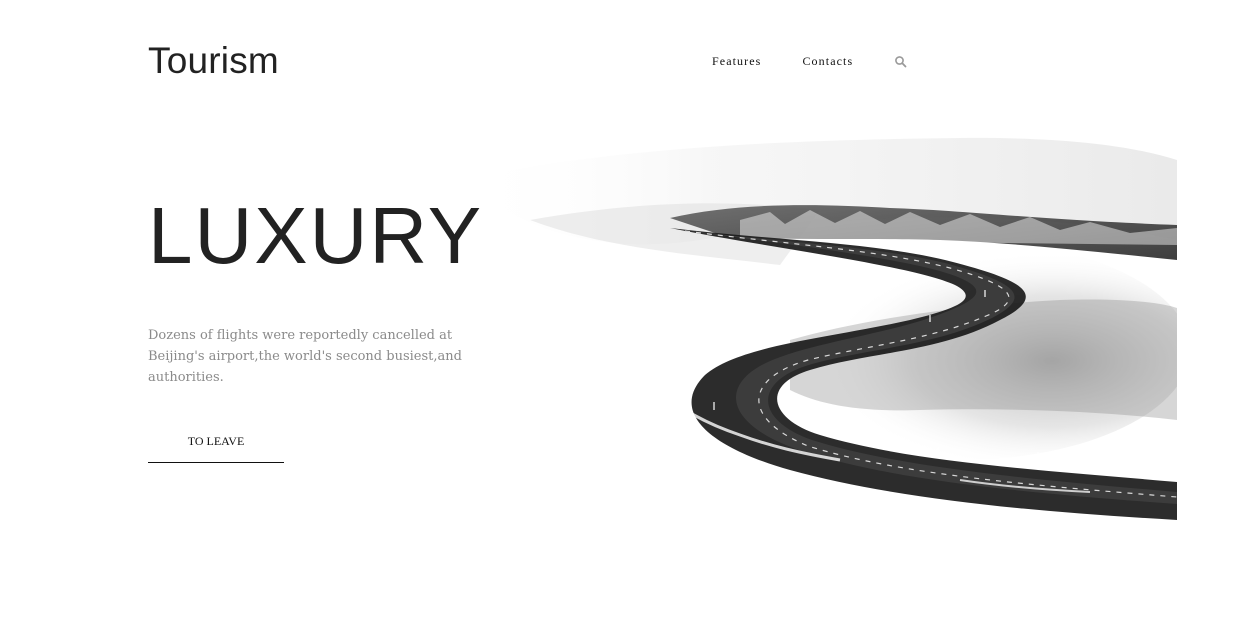 This screenshot has height=638, width=1235. What do you see at coordinates (736, 61) in the screenshot?
I see `nav-item-features: Features` at bounding box center [736, 61].